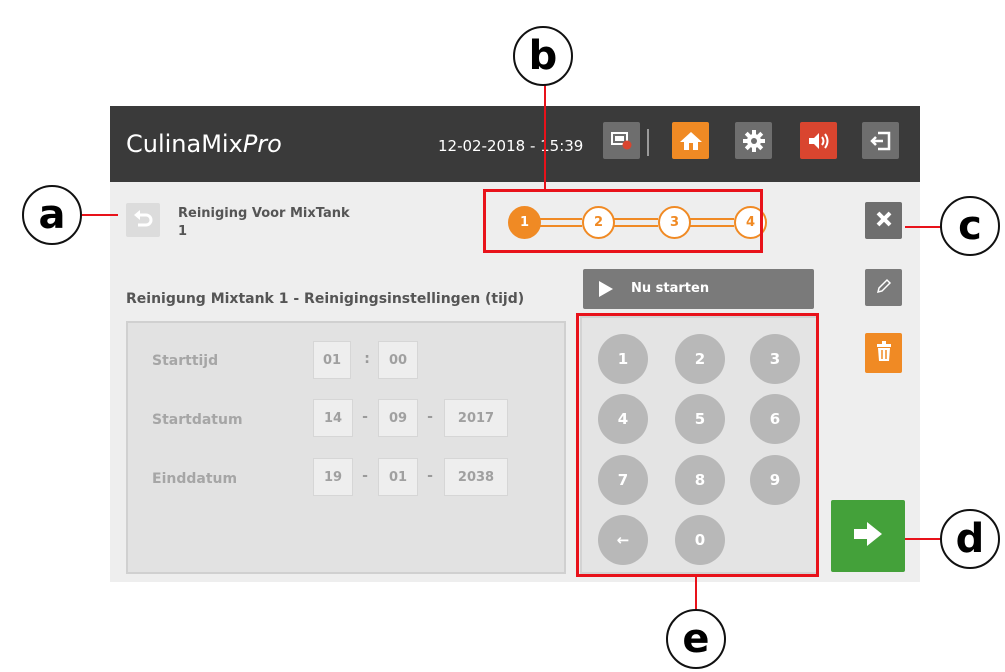 Image resolution: width=1005 pixels, height=672 pixels. I want to click on date-time: 12-02-2018 - 15:39, so click(511, 146).